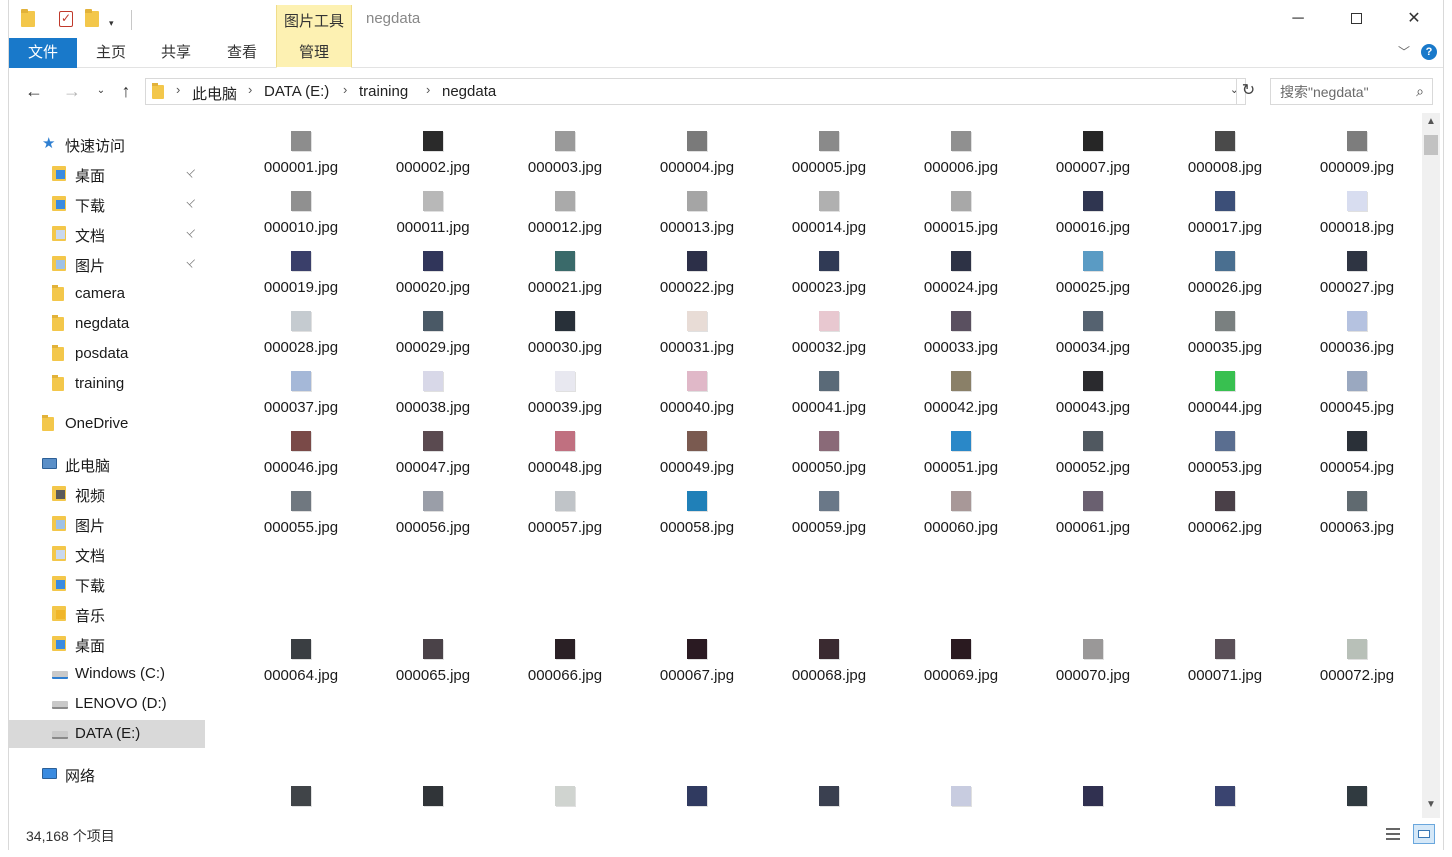  I want to click on file-item: 000035.jpg, so click(1225, 325).